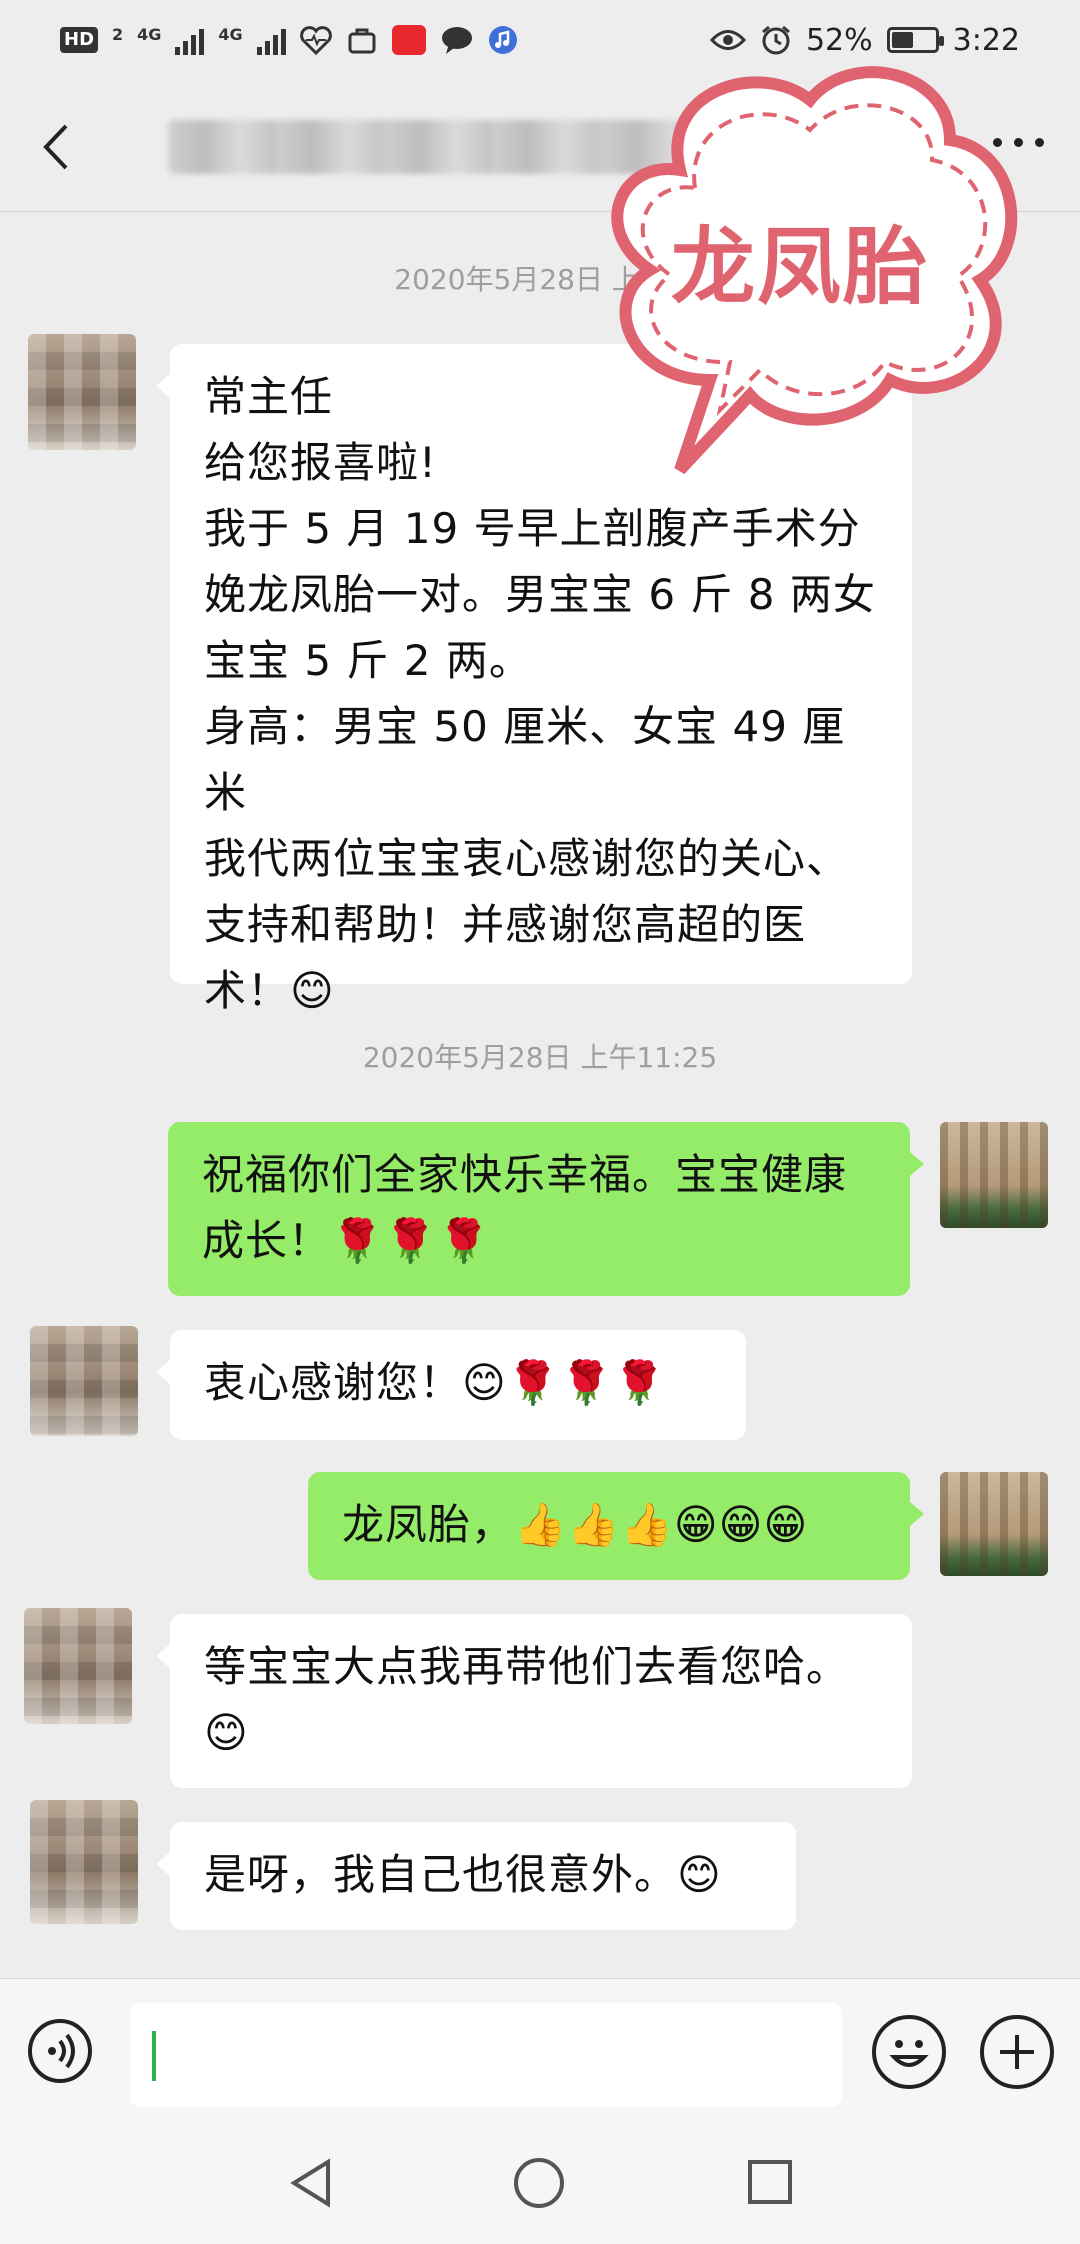  I want to click on sim-indicator: 2, so click(118, 34).